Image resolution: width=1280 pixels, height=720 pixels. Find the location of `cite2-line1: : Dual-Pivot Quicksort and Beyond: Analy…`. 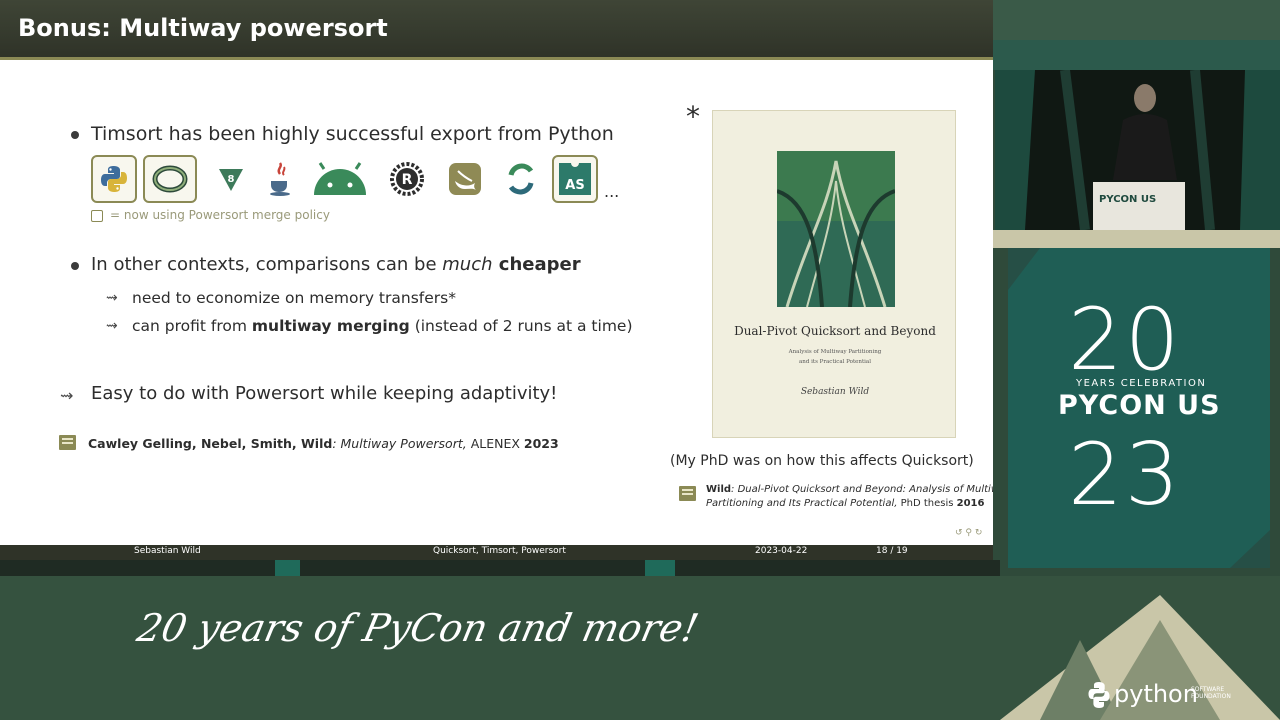

cite2-line1: : Dual-Pivot Quicksort and Beyond: Analy… is located at coordinates (862, 489).